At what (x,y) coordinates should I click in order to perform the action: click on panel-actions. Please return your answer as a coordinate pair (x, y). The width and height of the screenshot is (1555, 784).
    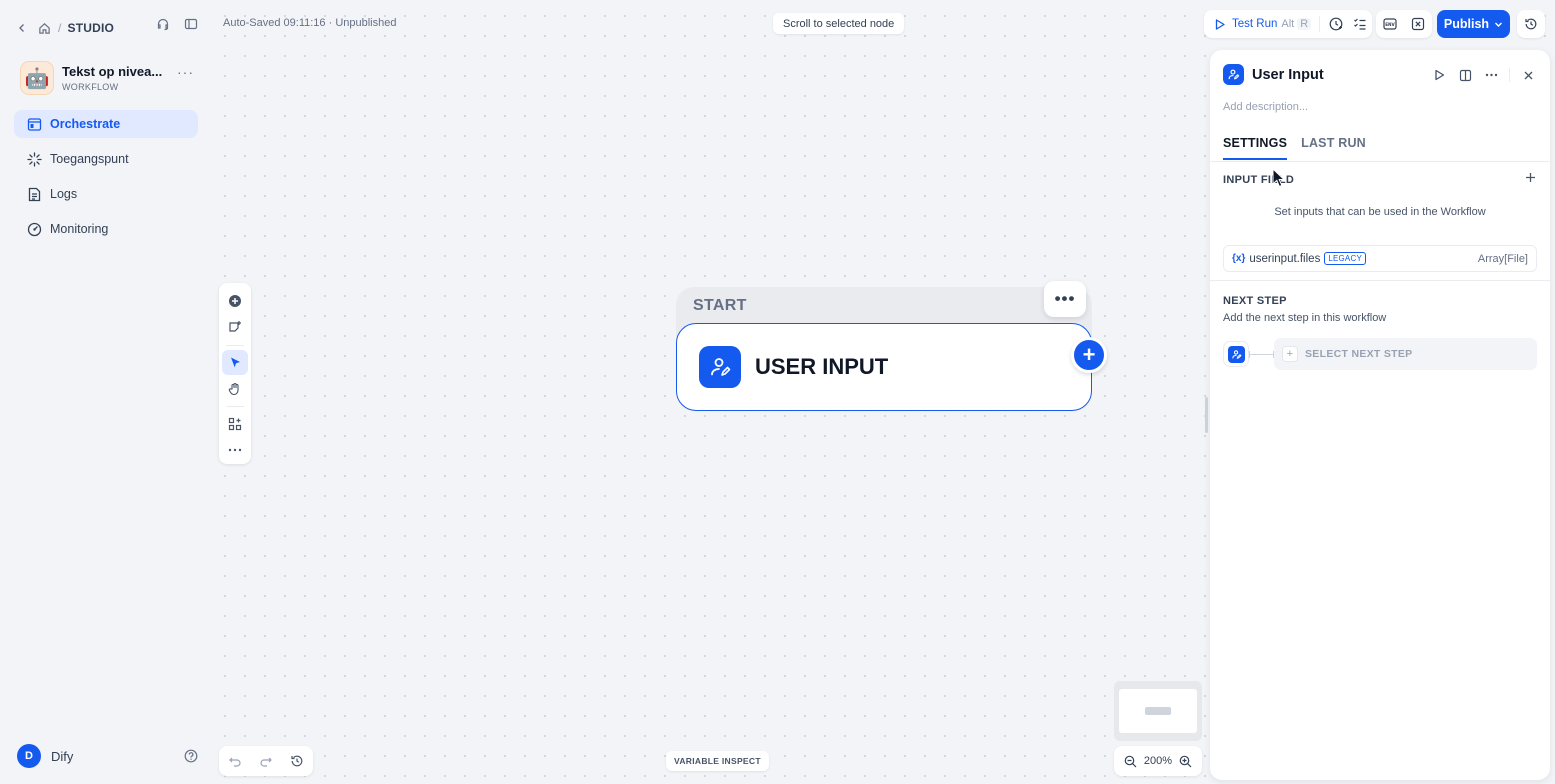
    Looking at the image, I should click on (1483, 75).